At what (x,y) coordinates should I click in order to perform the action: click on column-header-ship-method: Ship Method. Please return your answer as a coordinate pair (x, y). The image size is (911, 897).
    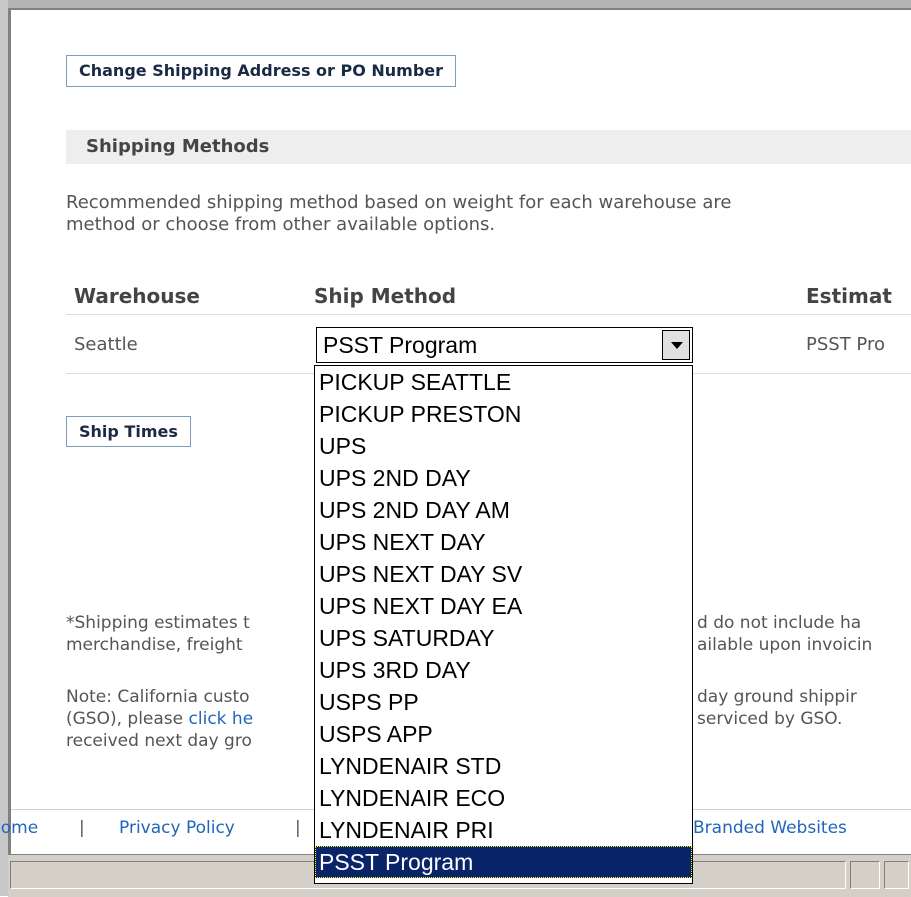
    Looking at the image, I should click on (385, 296).